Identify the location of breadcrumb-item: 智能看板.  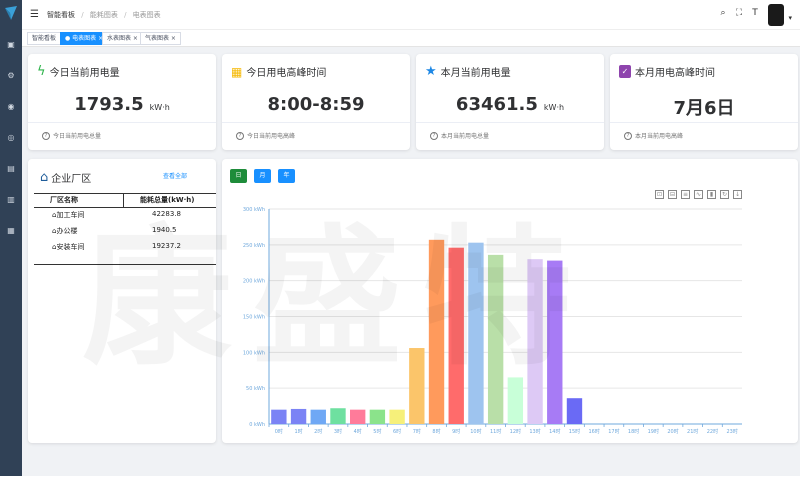
(61, 15).